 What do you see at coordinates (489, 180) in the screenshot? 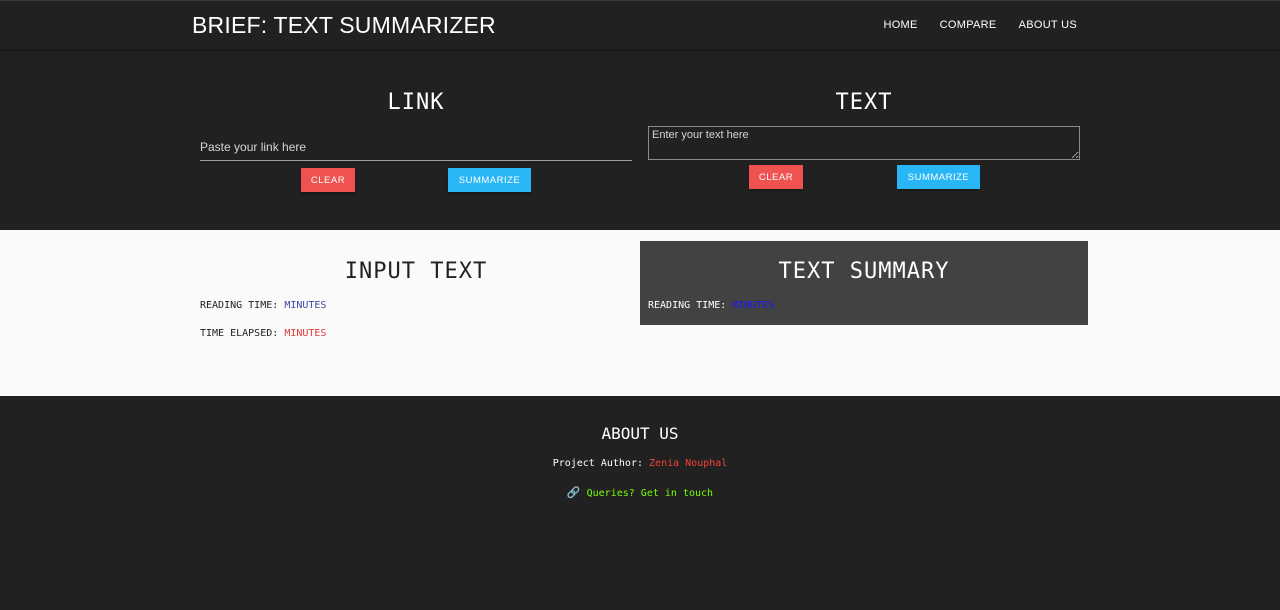
I see `link-summarize-button: SUMMARIZE` at bounding box center [489, 180].